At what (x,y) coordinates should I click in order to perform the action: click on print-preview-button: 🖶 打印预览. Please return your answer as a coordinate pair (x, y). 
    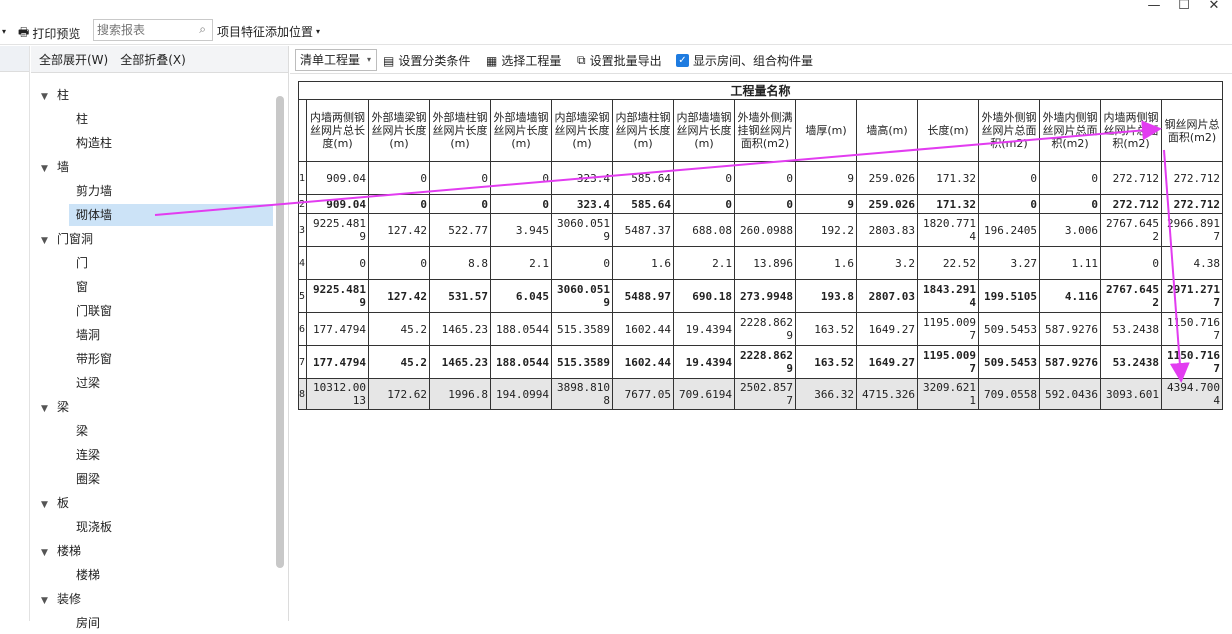
    Looking at the image, I should click on (49, 33).